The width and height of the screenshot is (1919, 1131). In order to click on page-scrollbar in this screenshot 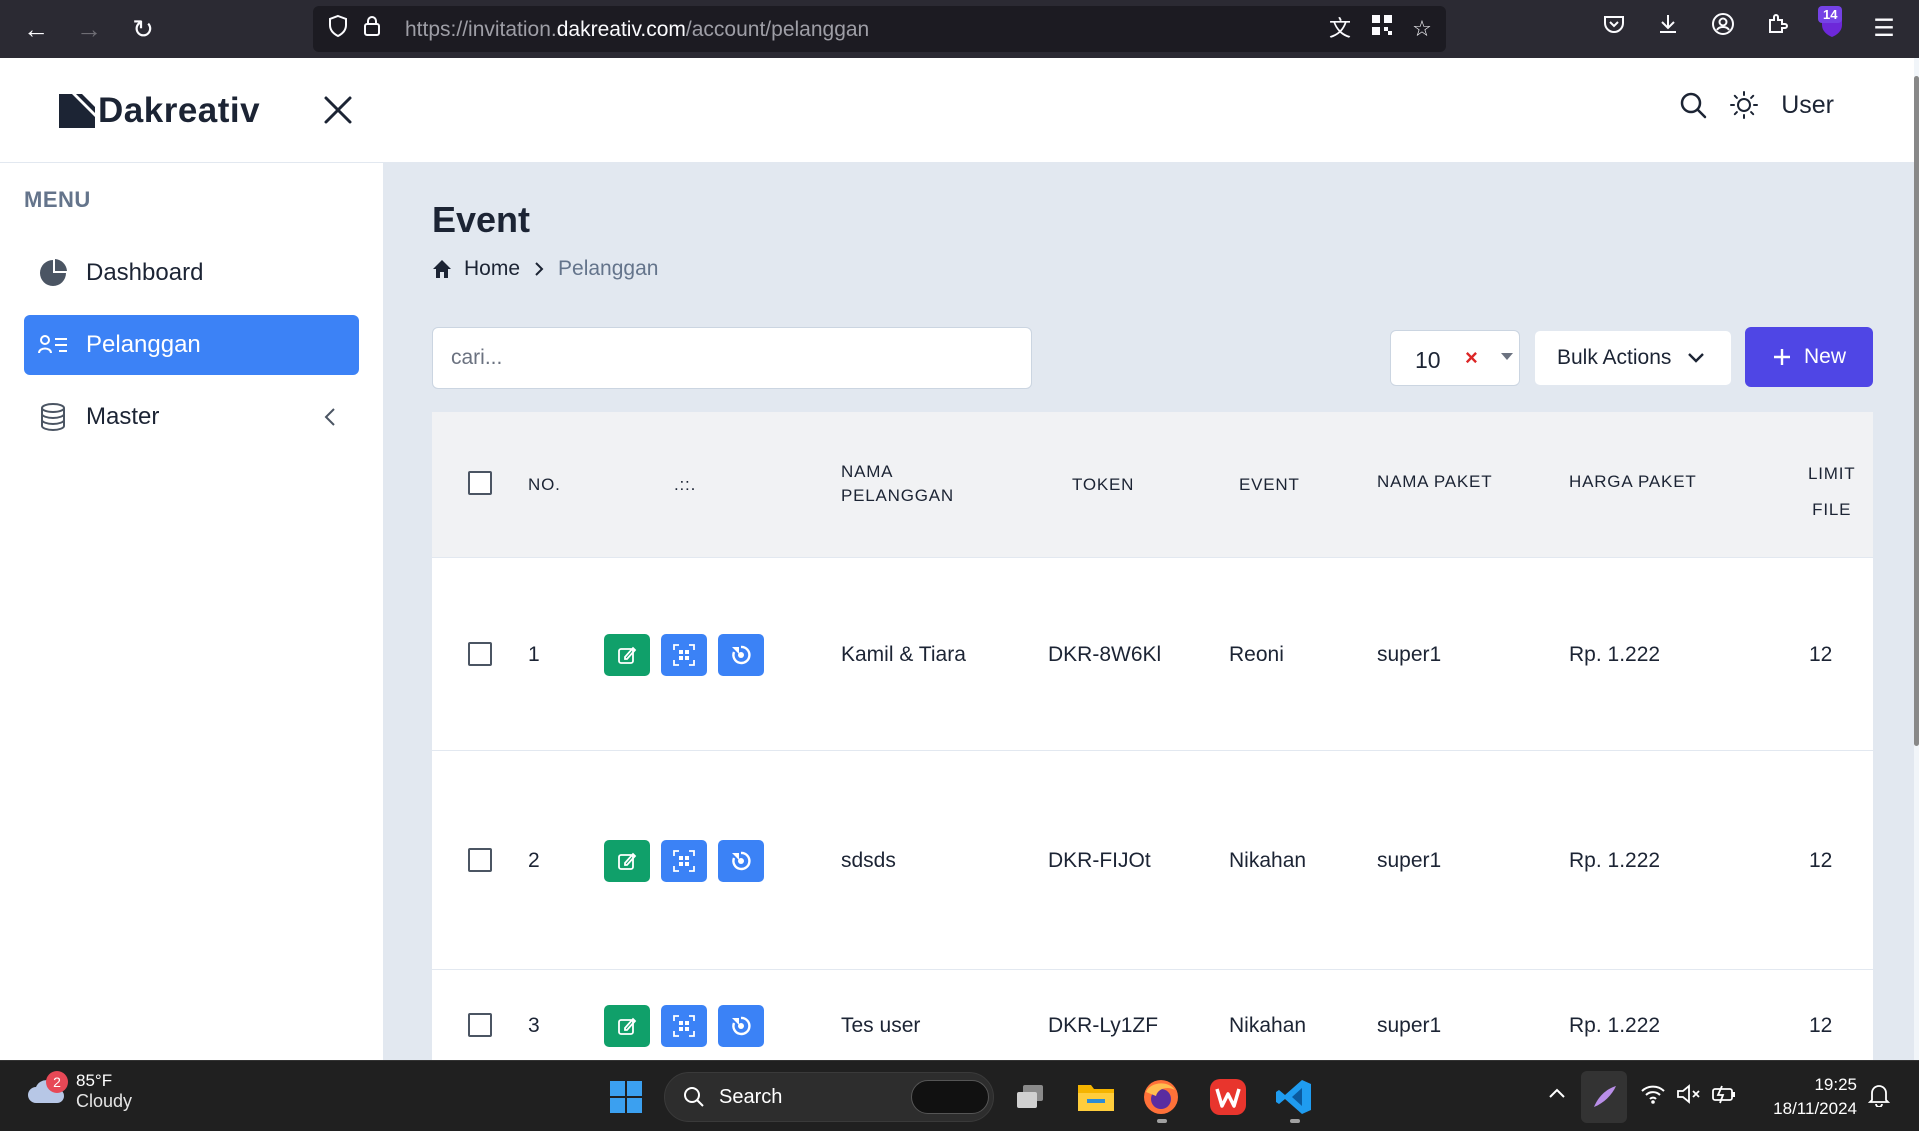, I will do `click(1916, 411)`.